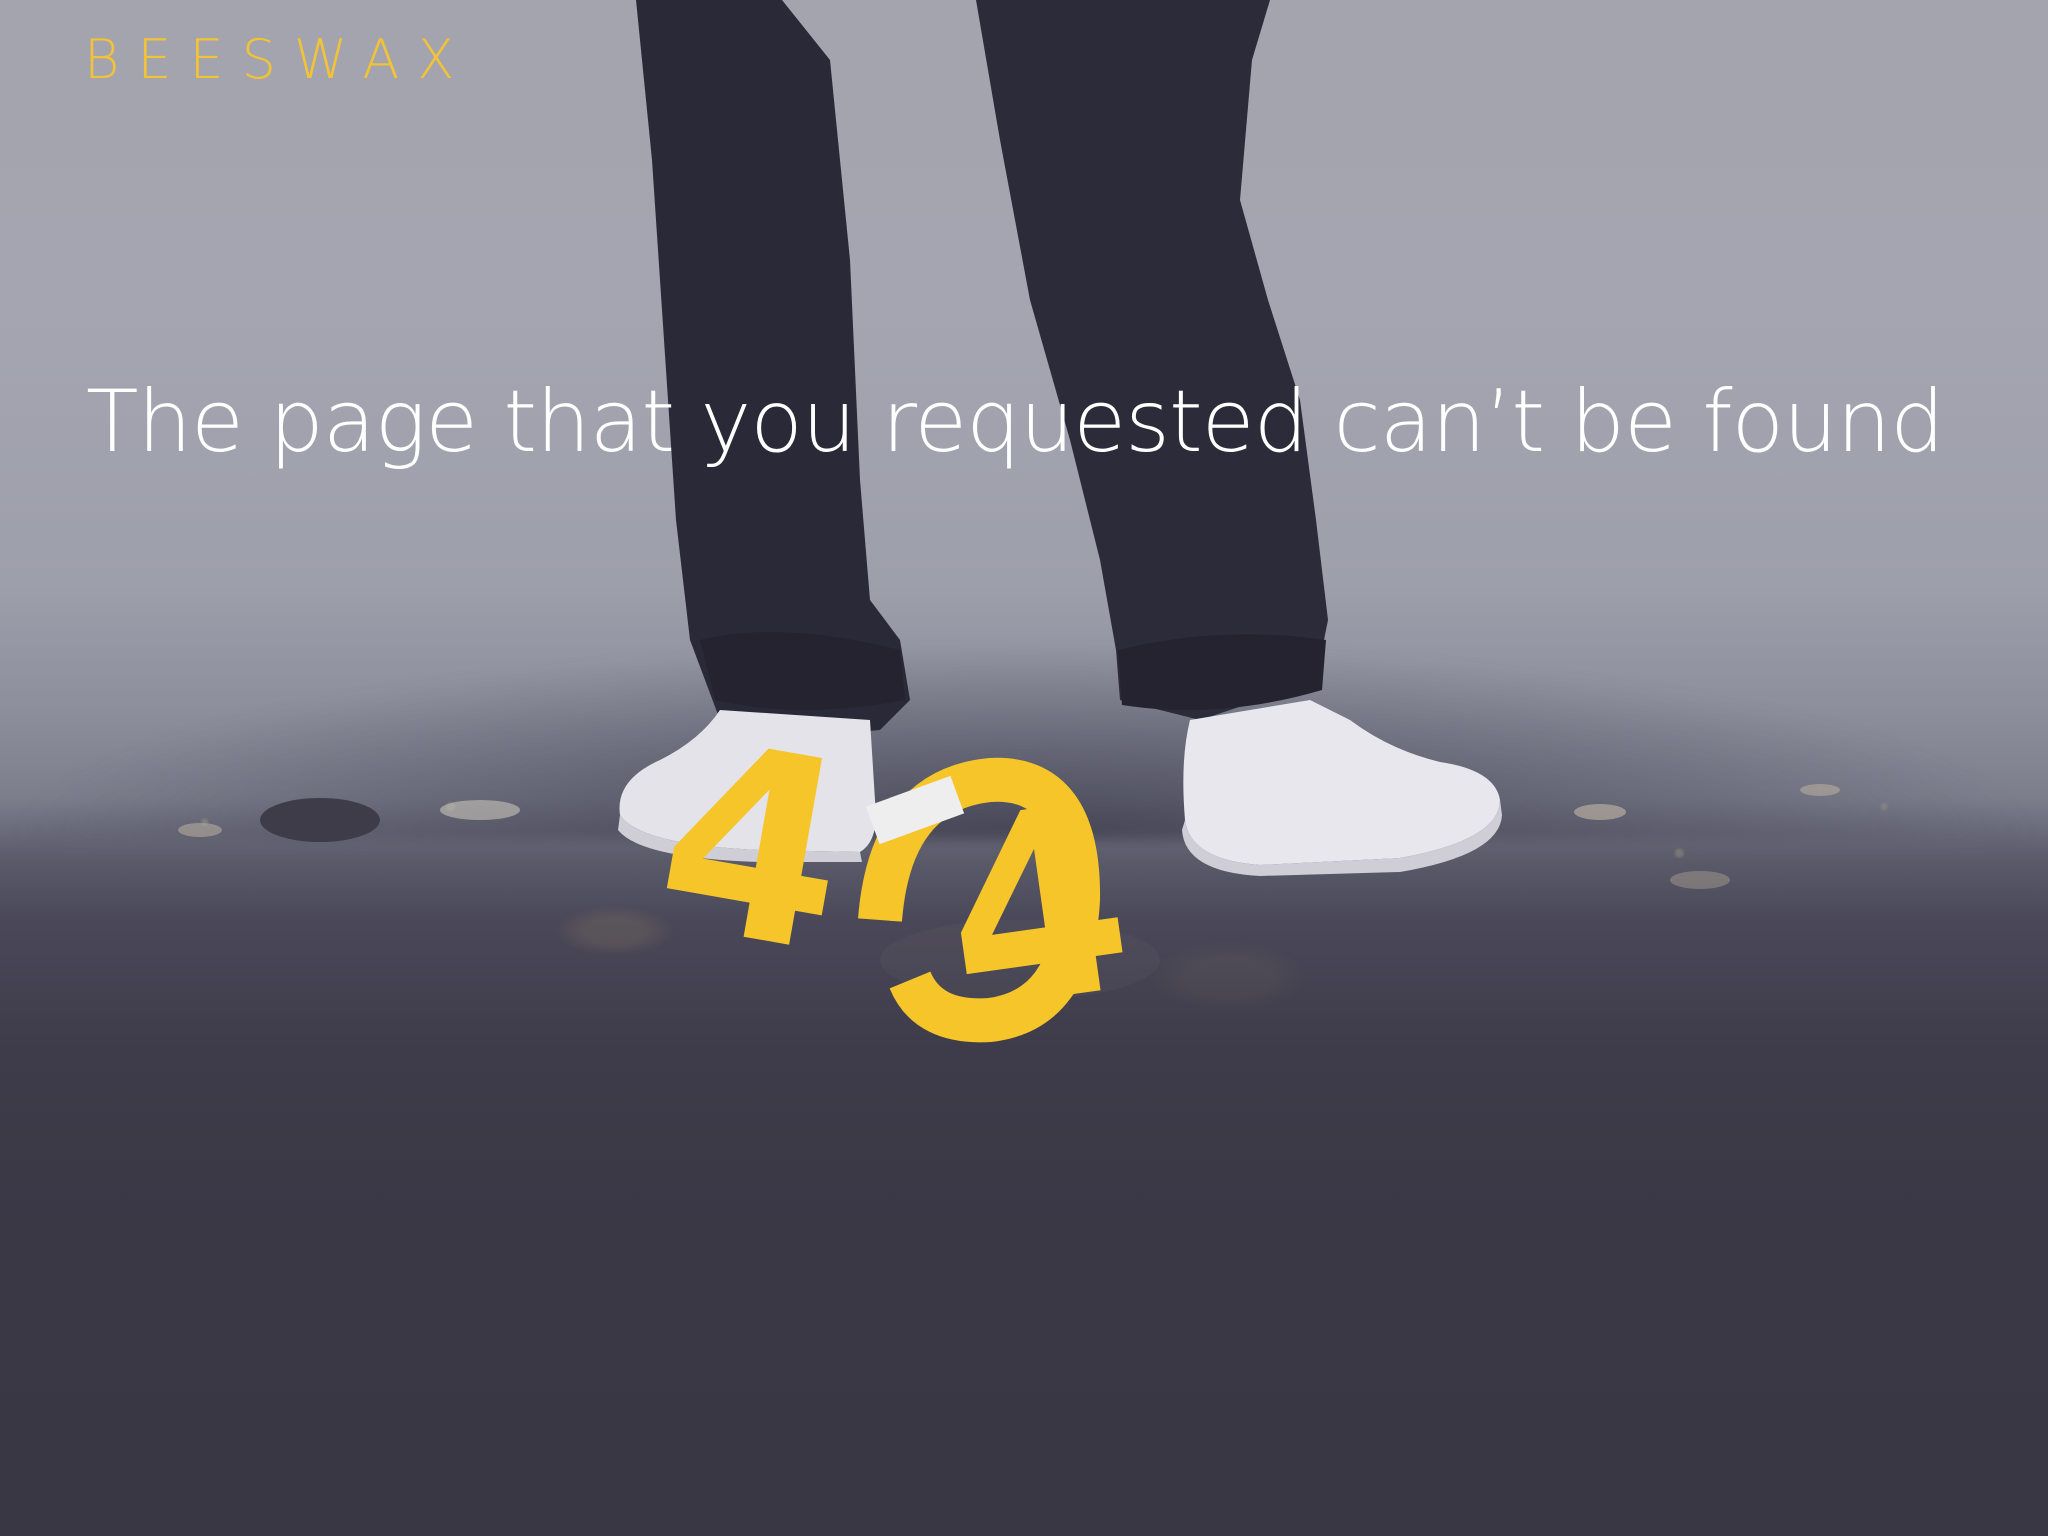 This screenshot has height=1536, width=2048. I want to click on brand-logo: BEESWAX, so click(278, 60).